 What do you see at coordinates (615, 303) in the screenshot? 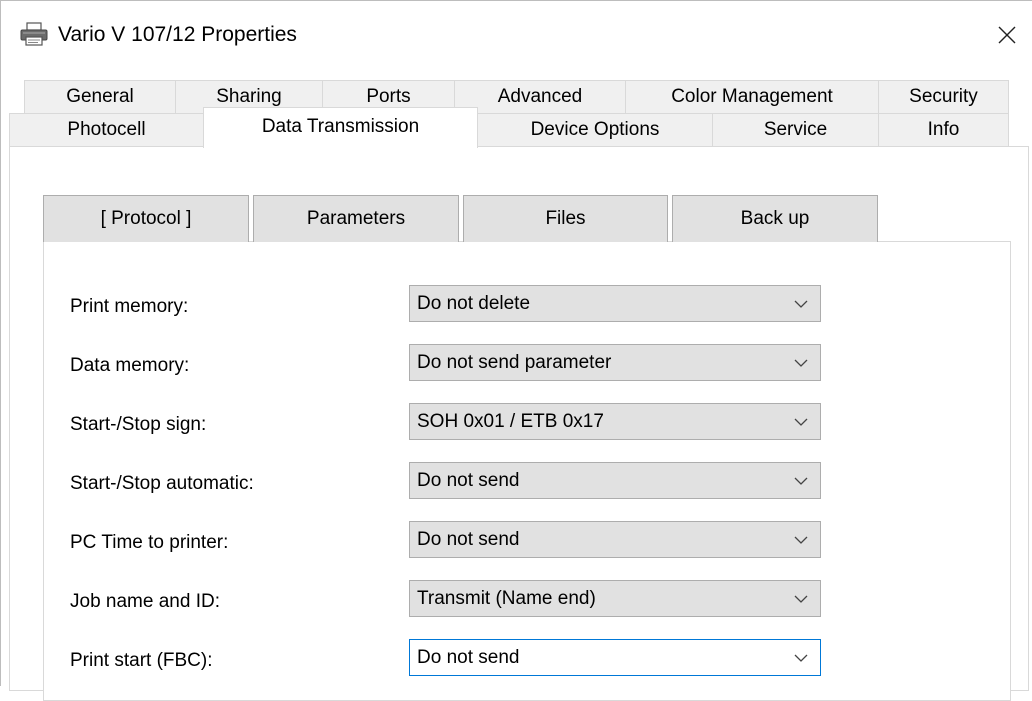
I see `print-memory-dropdown: Do not delete` at bounding box center [615, 303].